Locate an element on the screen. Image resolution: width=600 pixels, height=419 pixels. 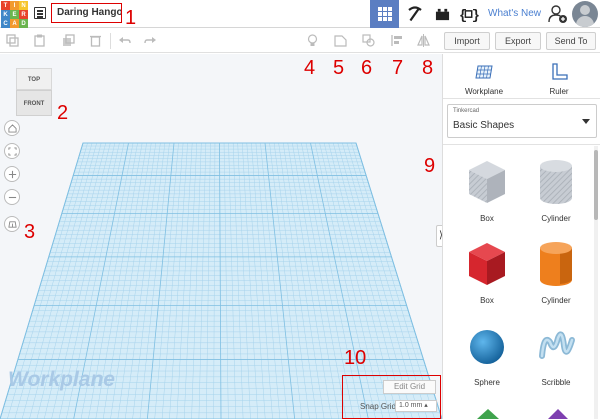
view-cube-top: TOP is located at coordinates (34, 79).